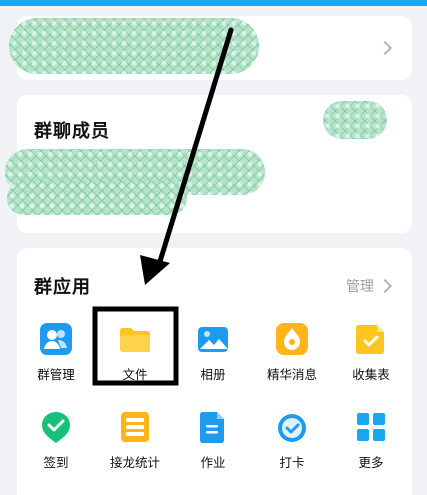 The height and width of the screenshot is (495, 427). I want to click on chevron-right-icon, so click(385, 48).